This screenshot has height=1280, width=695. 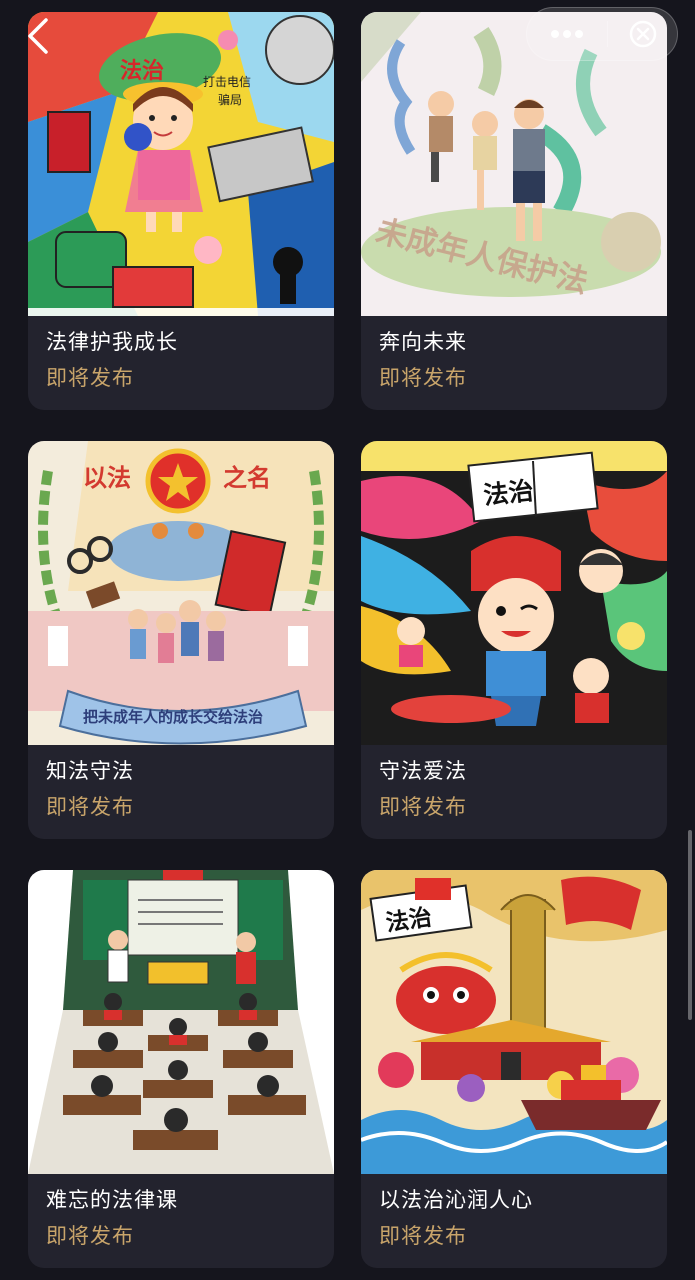 I want to click on card-shou-fa-ai-fa: 法治 守法爱法 即将发布, so click(x=514, y=640).